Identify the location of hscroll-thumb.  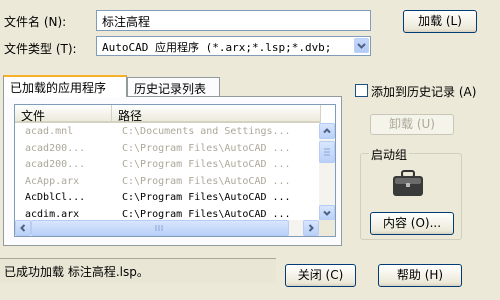
(160, 228).